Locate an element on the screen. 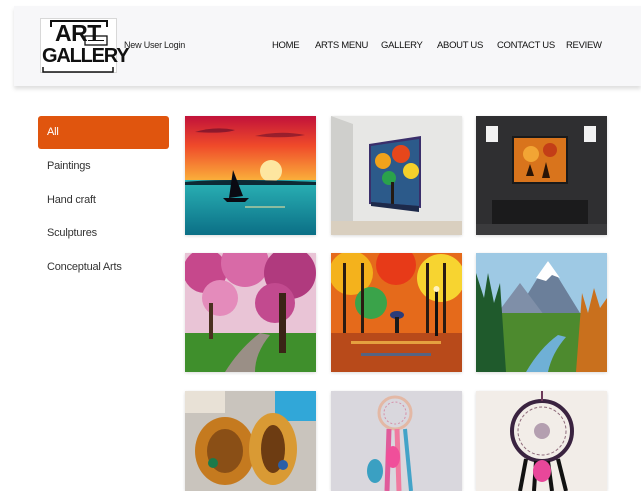 This screenshot has width=641, height=491. logo-text-line1: ART is located at coordinates (78, 33).